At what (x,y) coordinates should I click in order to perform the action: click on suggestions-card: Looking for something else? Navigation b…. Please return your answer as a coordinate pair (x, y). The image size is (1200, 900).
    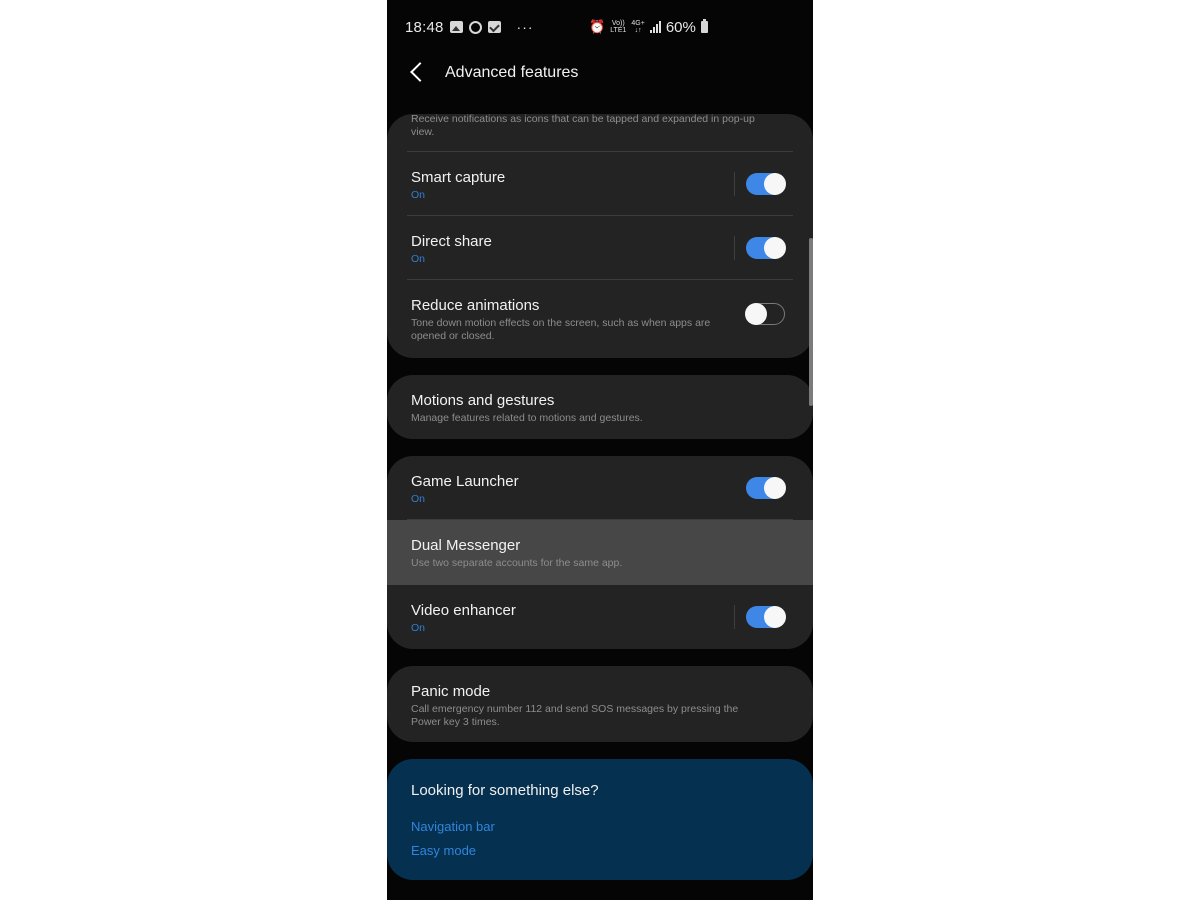
    Looking at the image, I should click on (600, 819).